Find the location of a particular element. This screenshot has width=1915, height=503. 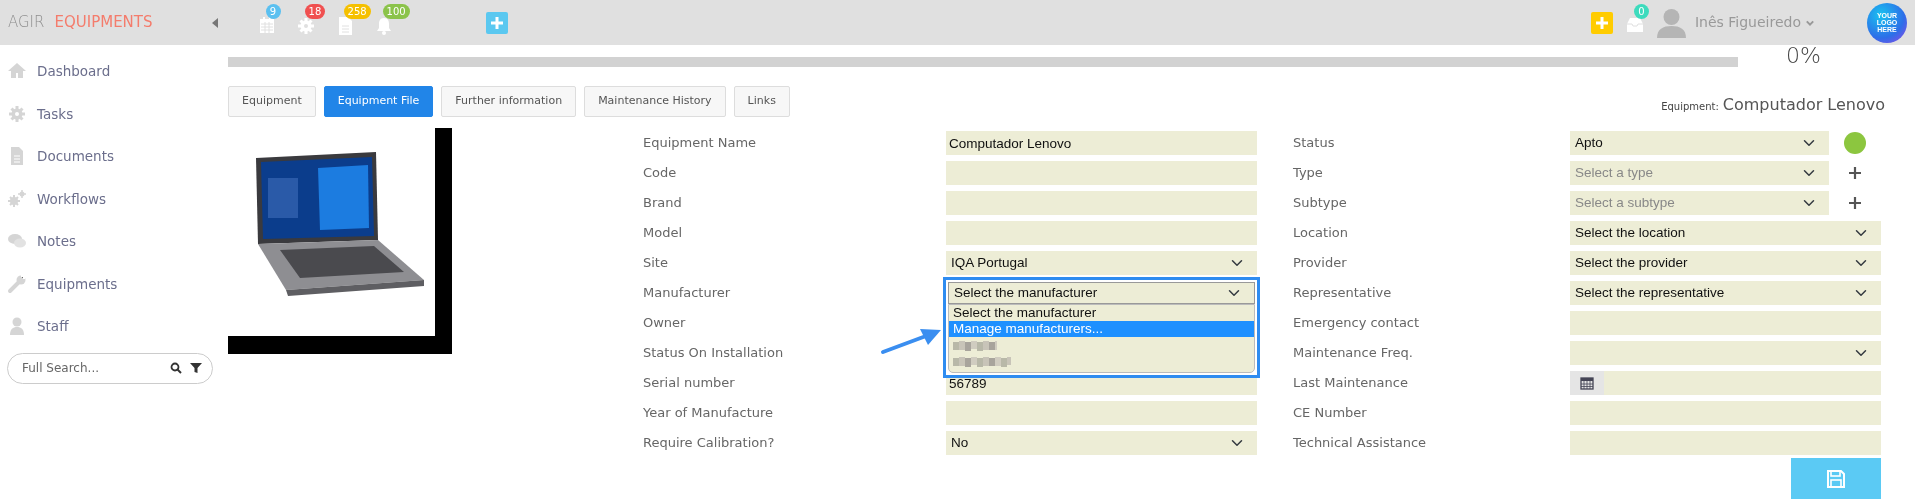

field-label: Manufacturer is located at coordinates (687, 293).